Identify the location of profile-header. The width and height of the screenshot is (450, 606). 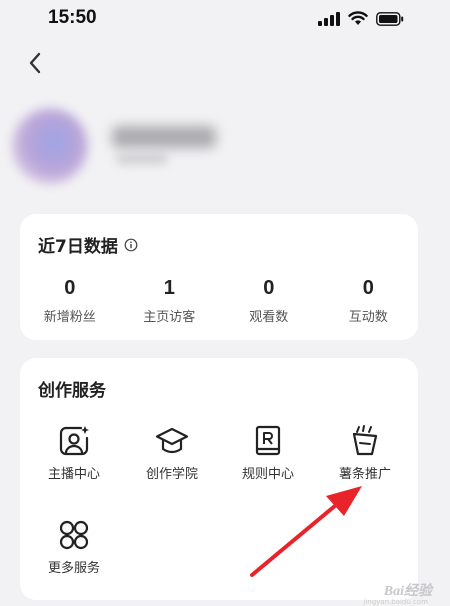
(222, 148).